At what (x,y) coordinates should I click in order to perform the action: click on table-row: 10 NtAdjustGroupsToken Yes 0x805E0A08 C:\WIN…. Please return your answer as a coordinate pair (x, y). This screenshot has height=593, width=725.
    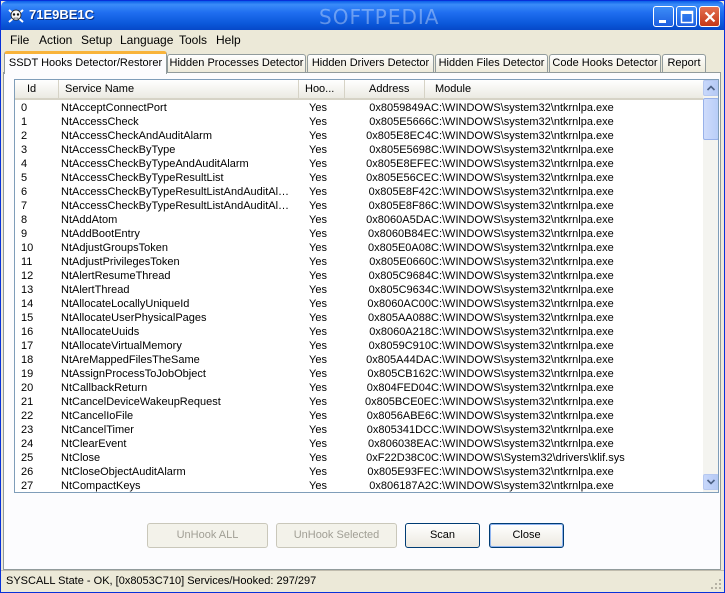
    Looking at the image, I should click on (359, 248).